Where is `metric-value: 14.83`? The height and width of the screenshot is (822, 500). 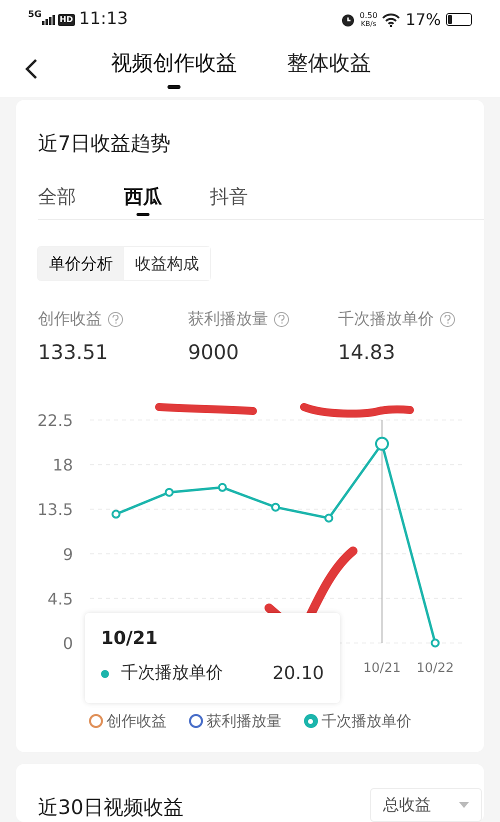 metric-value: 14.83 is located at coordinates (367, 352).